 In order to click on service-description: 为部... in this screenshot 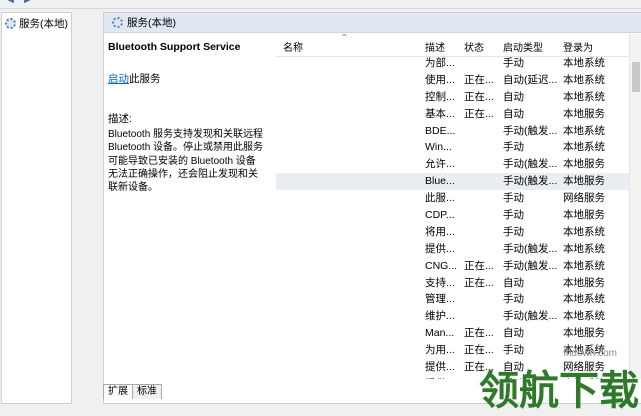, I will do `click(440, 63)`.